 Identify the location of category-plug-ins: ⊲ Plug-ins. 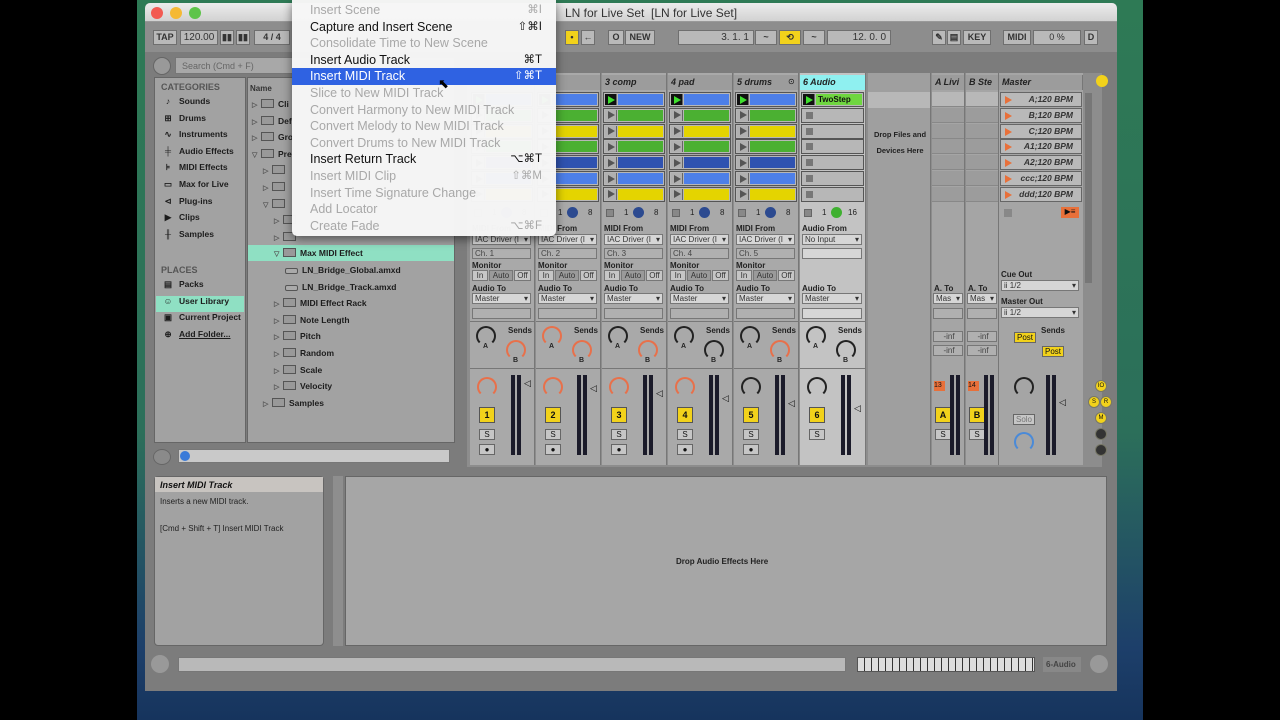
(203, 204).